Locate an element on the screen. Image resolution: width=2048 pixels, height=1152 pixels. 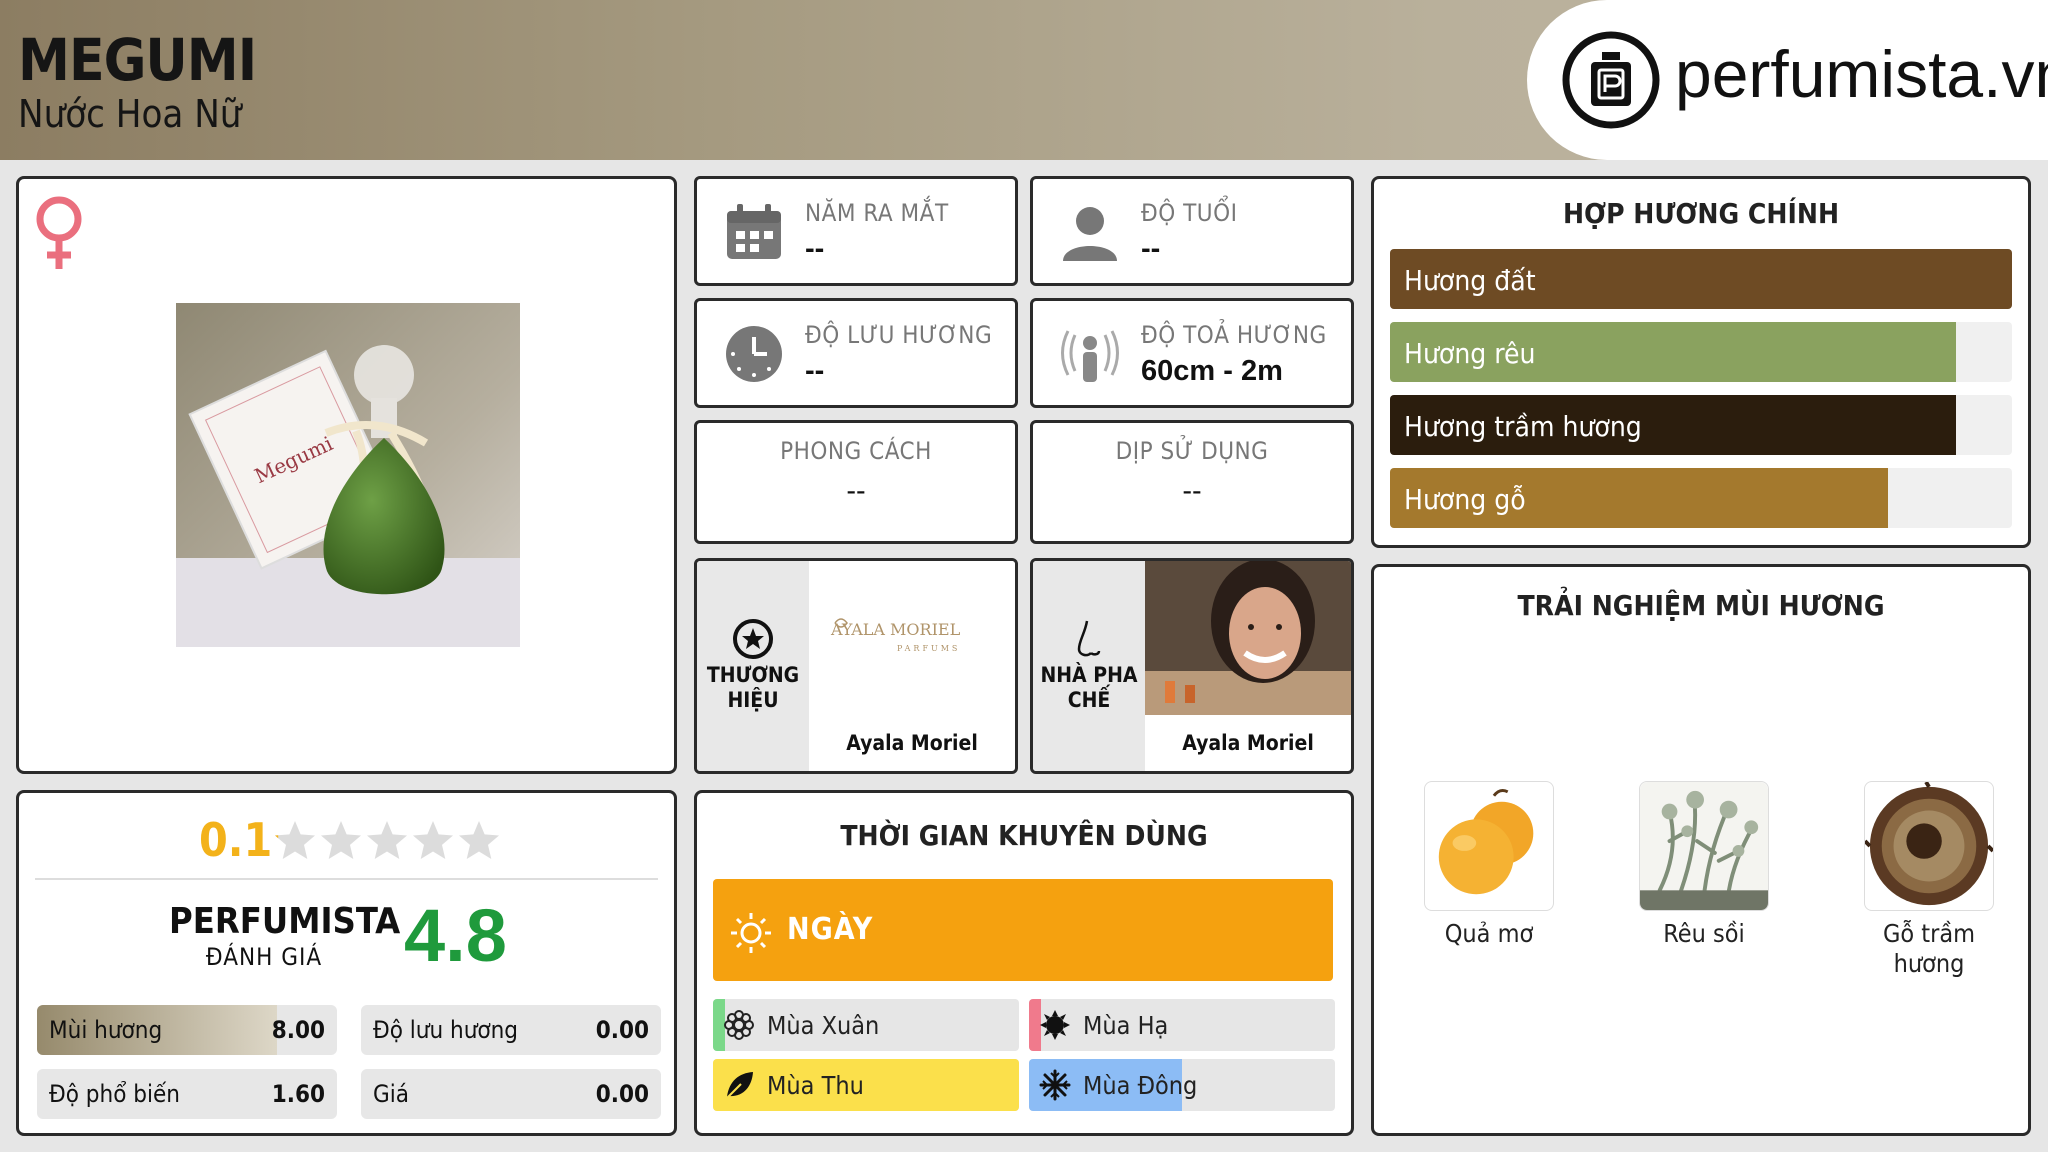
star-3-icon is located at coordinates (387, 840).